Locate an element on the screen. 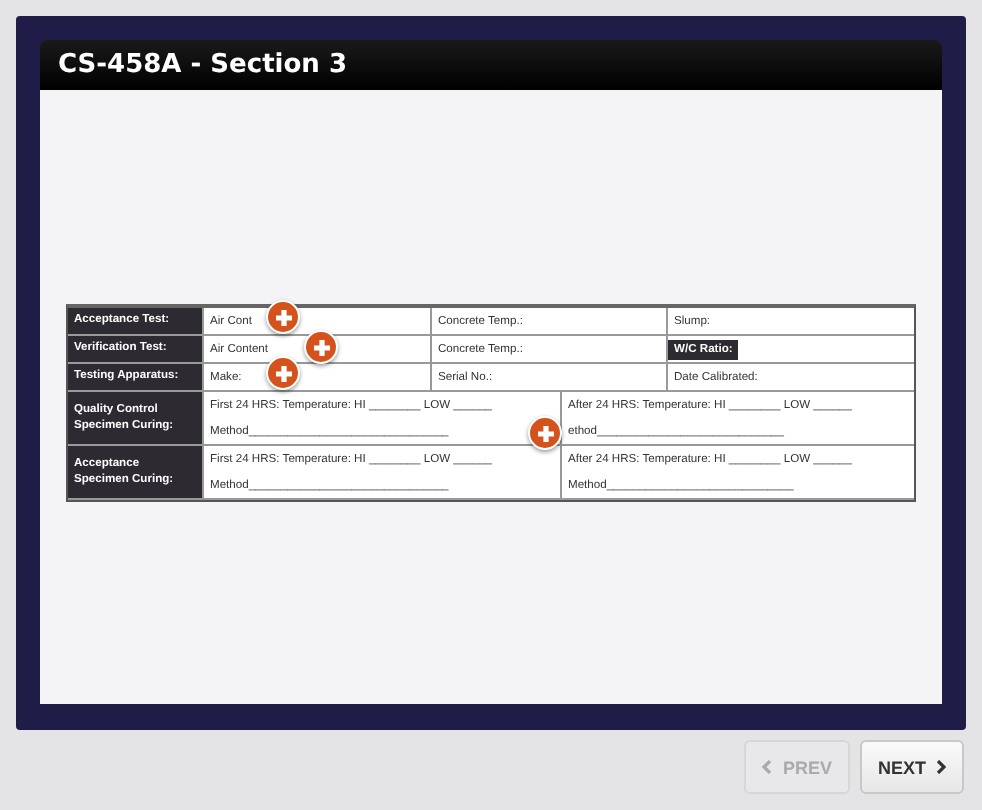 Image resolution: width=982 pixels, height=810 pixels. chevron-left-icon is located at coordinates (767, 767).